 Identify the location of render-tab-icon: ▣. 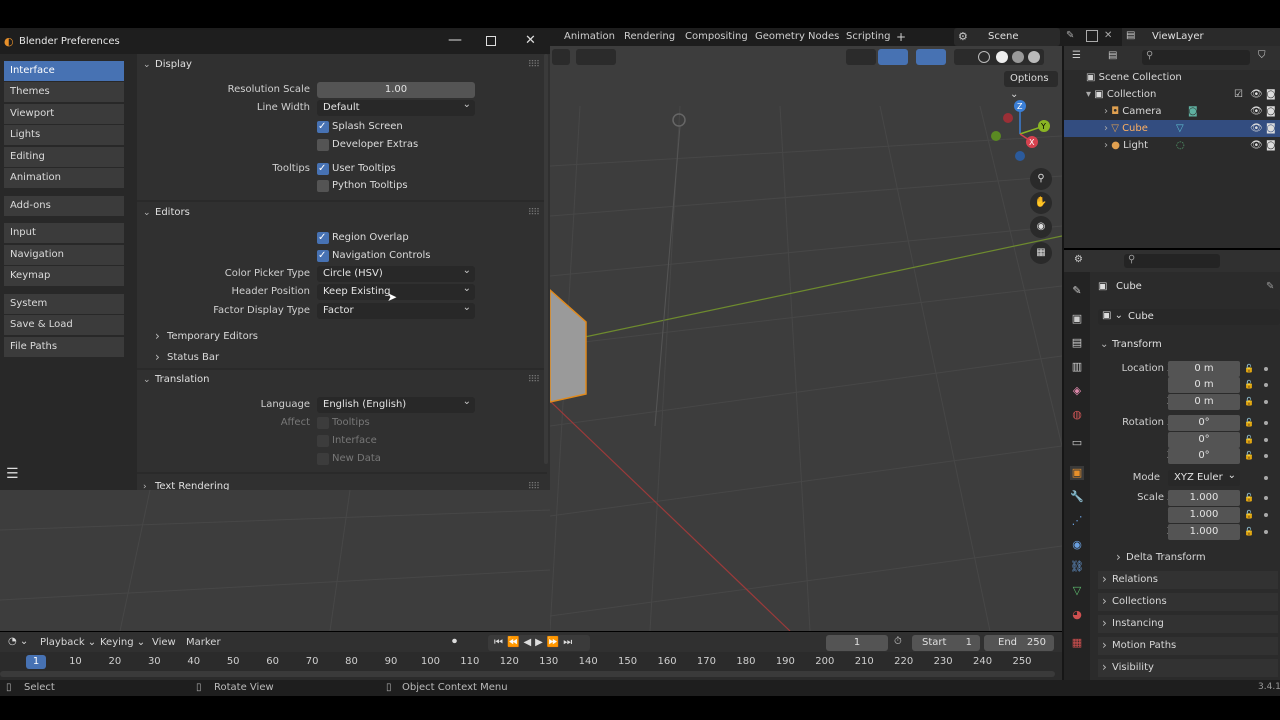
(1077, 319).